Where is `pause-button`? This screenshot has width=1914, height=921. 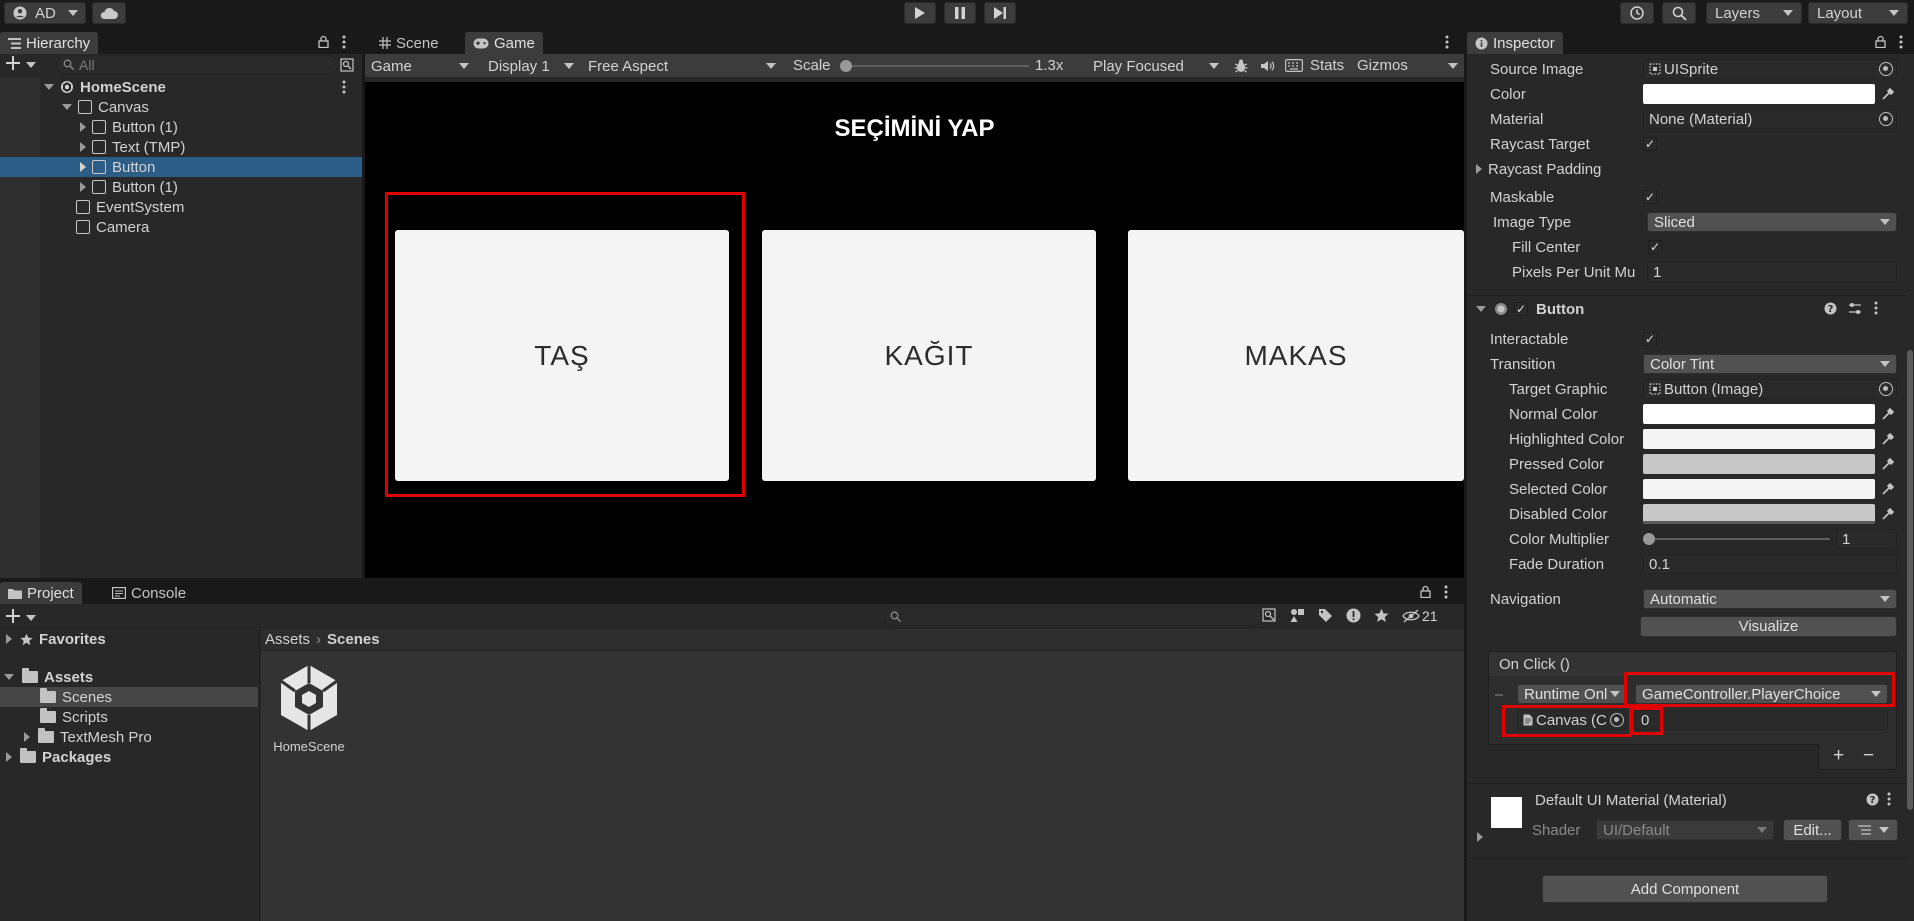 pause-button is located at coordinates (960, 13).